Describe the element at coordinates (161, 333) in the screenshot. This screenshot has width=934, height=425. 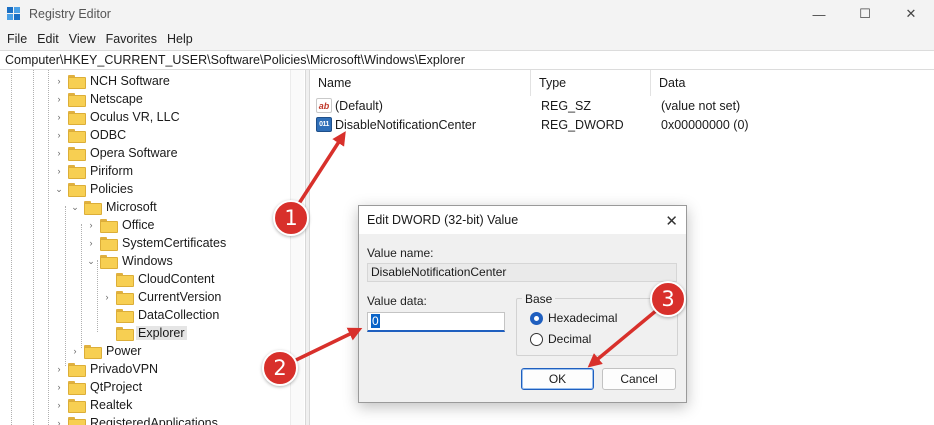
I see `tree-item-label: Explorer` at that location.